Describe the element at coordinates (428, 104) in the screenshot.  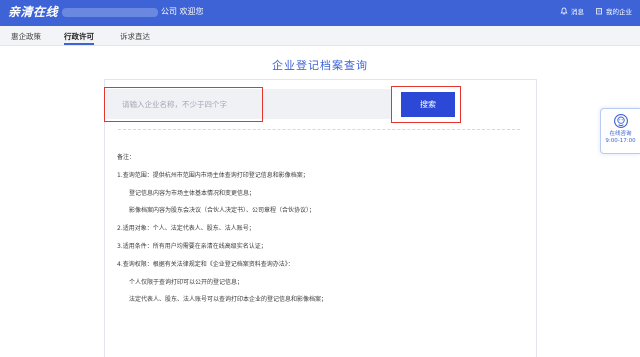
I see `search-button: 搜索` at that location.